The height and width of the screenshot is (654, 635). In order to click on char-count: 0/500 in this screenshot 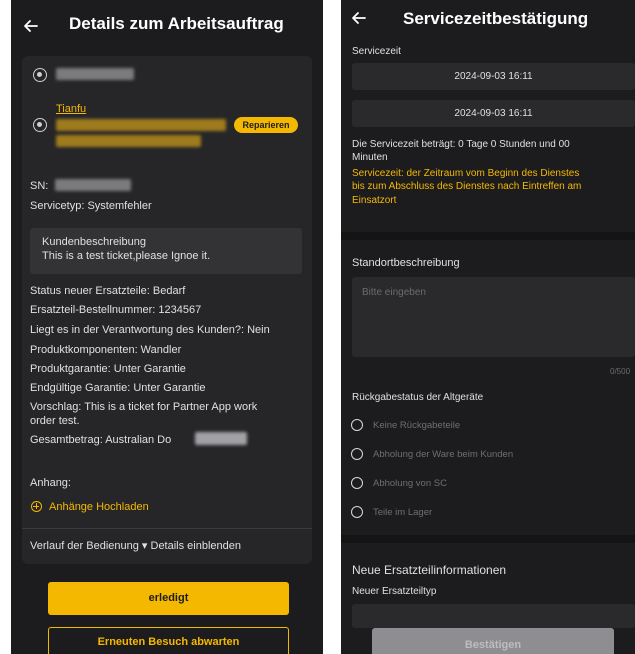, I will do `click(620, 371)`.